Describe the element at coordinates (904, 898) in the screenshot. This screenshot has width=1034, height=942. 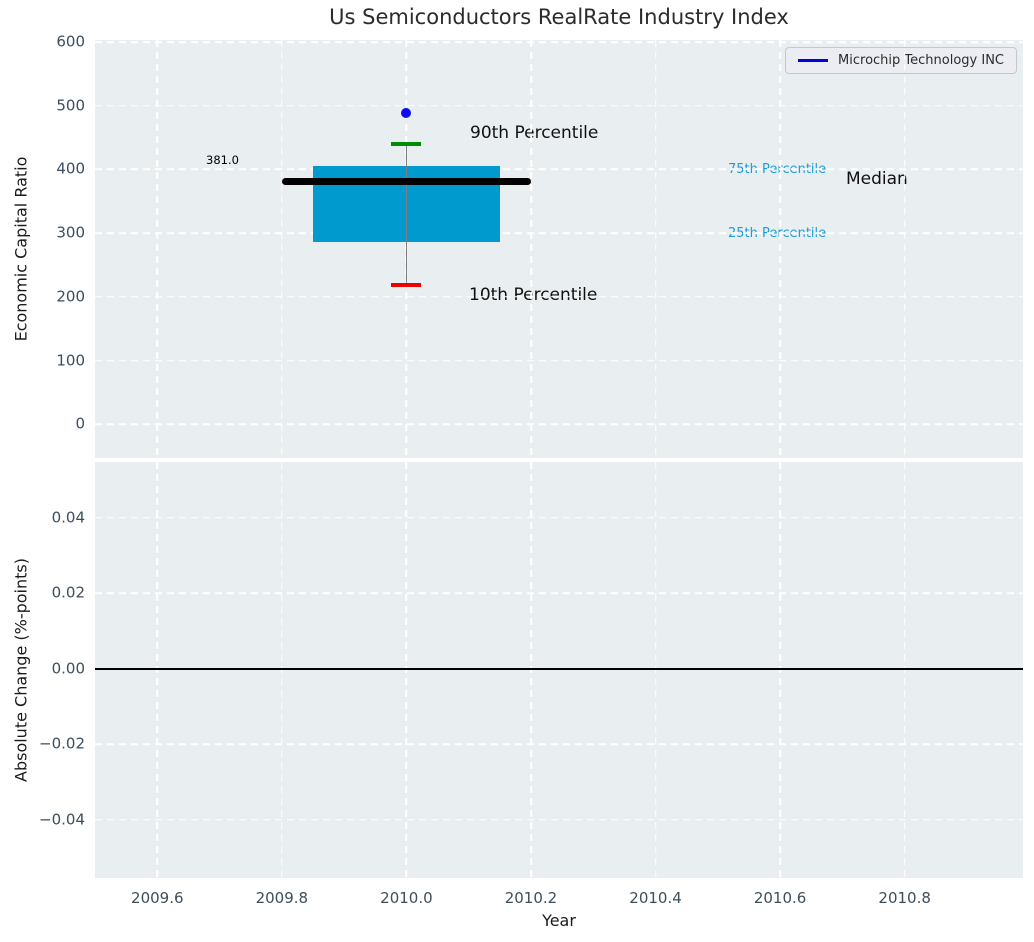
I see `x-tick-label: 2010.8` at that location.